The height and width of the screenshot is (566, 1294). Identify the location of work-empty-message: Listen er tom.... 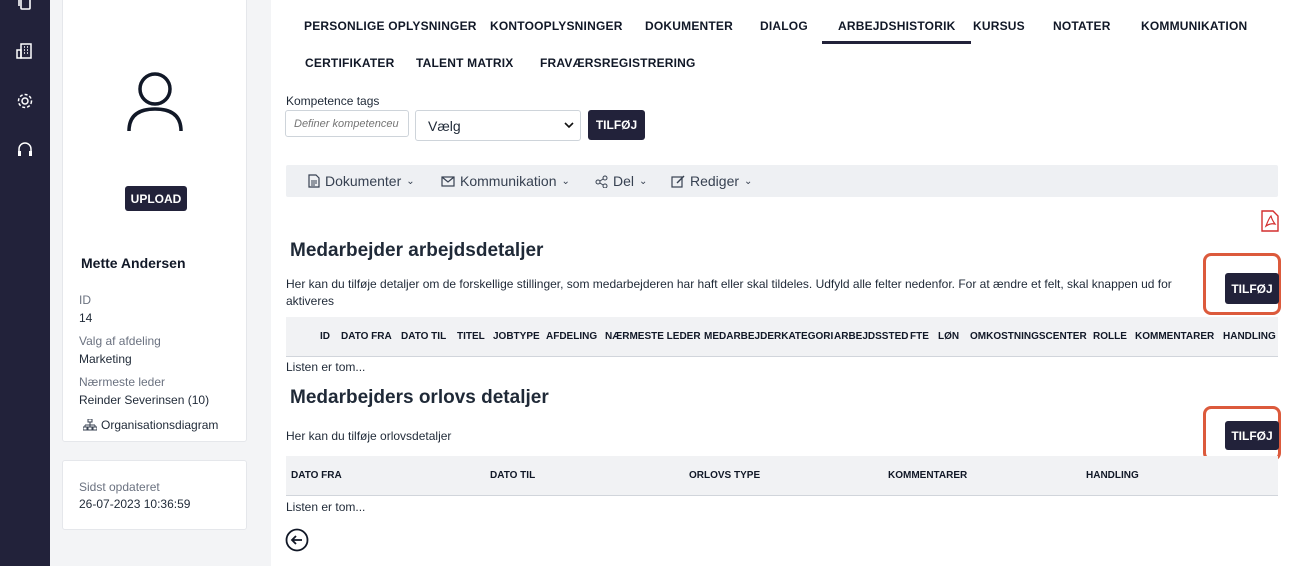
(326, 367).